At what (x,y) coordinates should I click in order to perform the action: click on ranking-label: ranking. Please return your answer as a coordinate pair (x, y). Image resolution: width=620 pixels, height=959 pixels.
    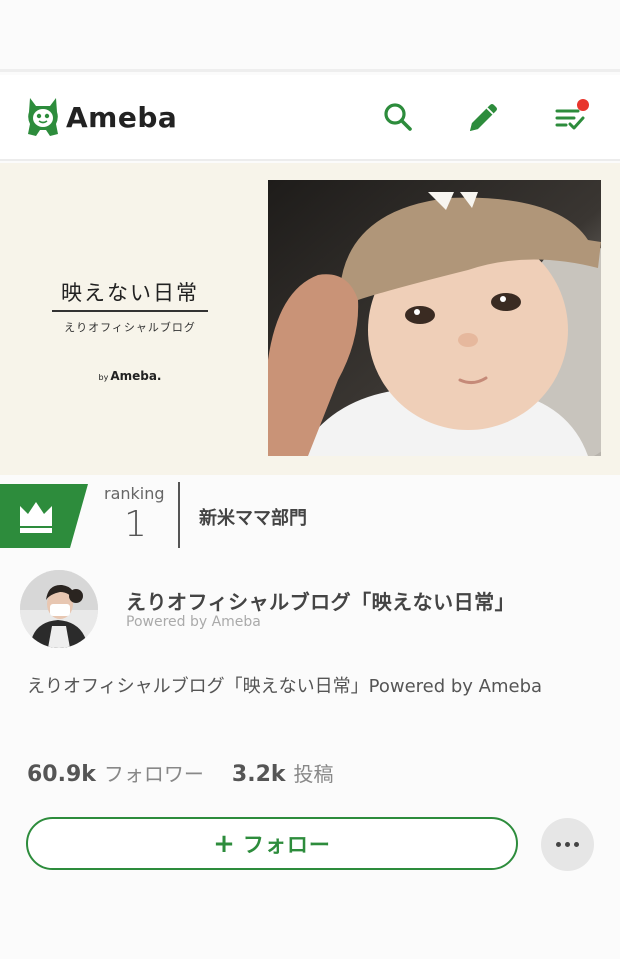
    Looking at the image, I should click on (134, 493).